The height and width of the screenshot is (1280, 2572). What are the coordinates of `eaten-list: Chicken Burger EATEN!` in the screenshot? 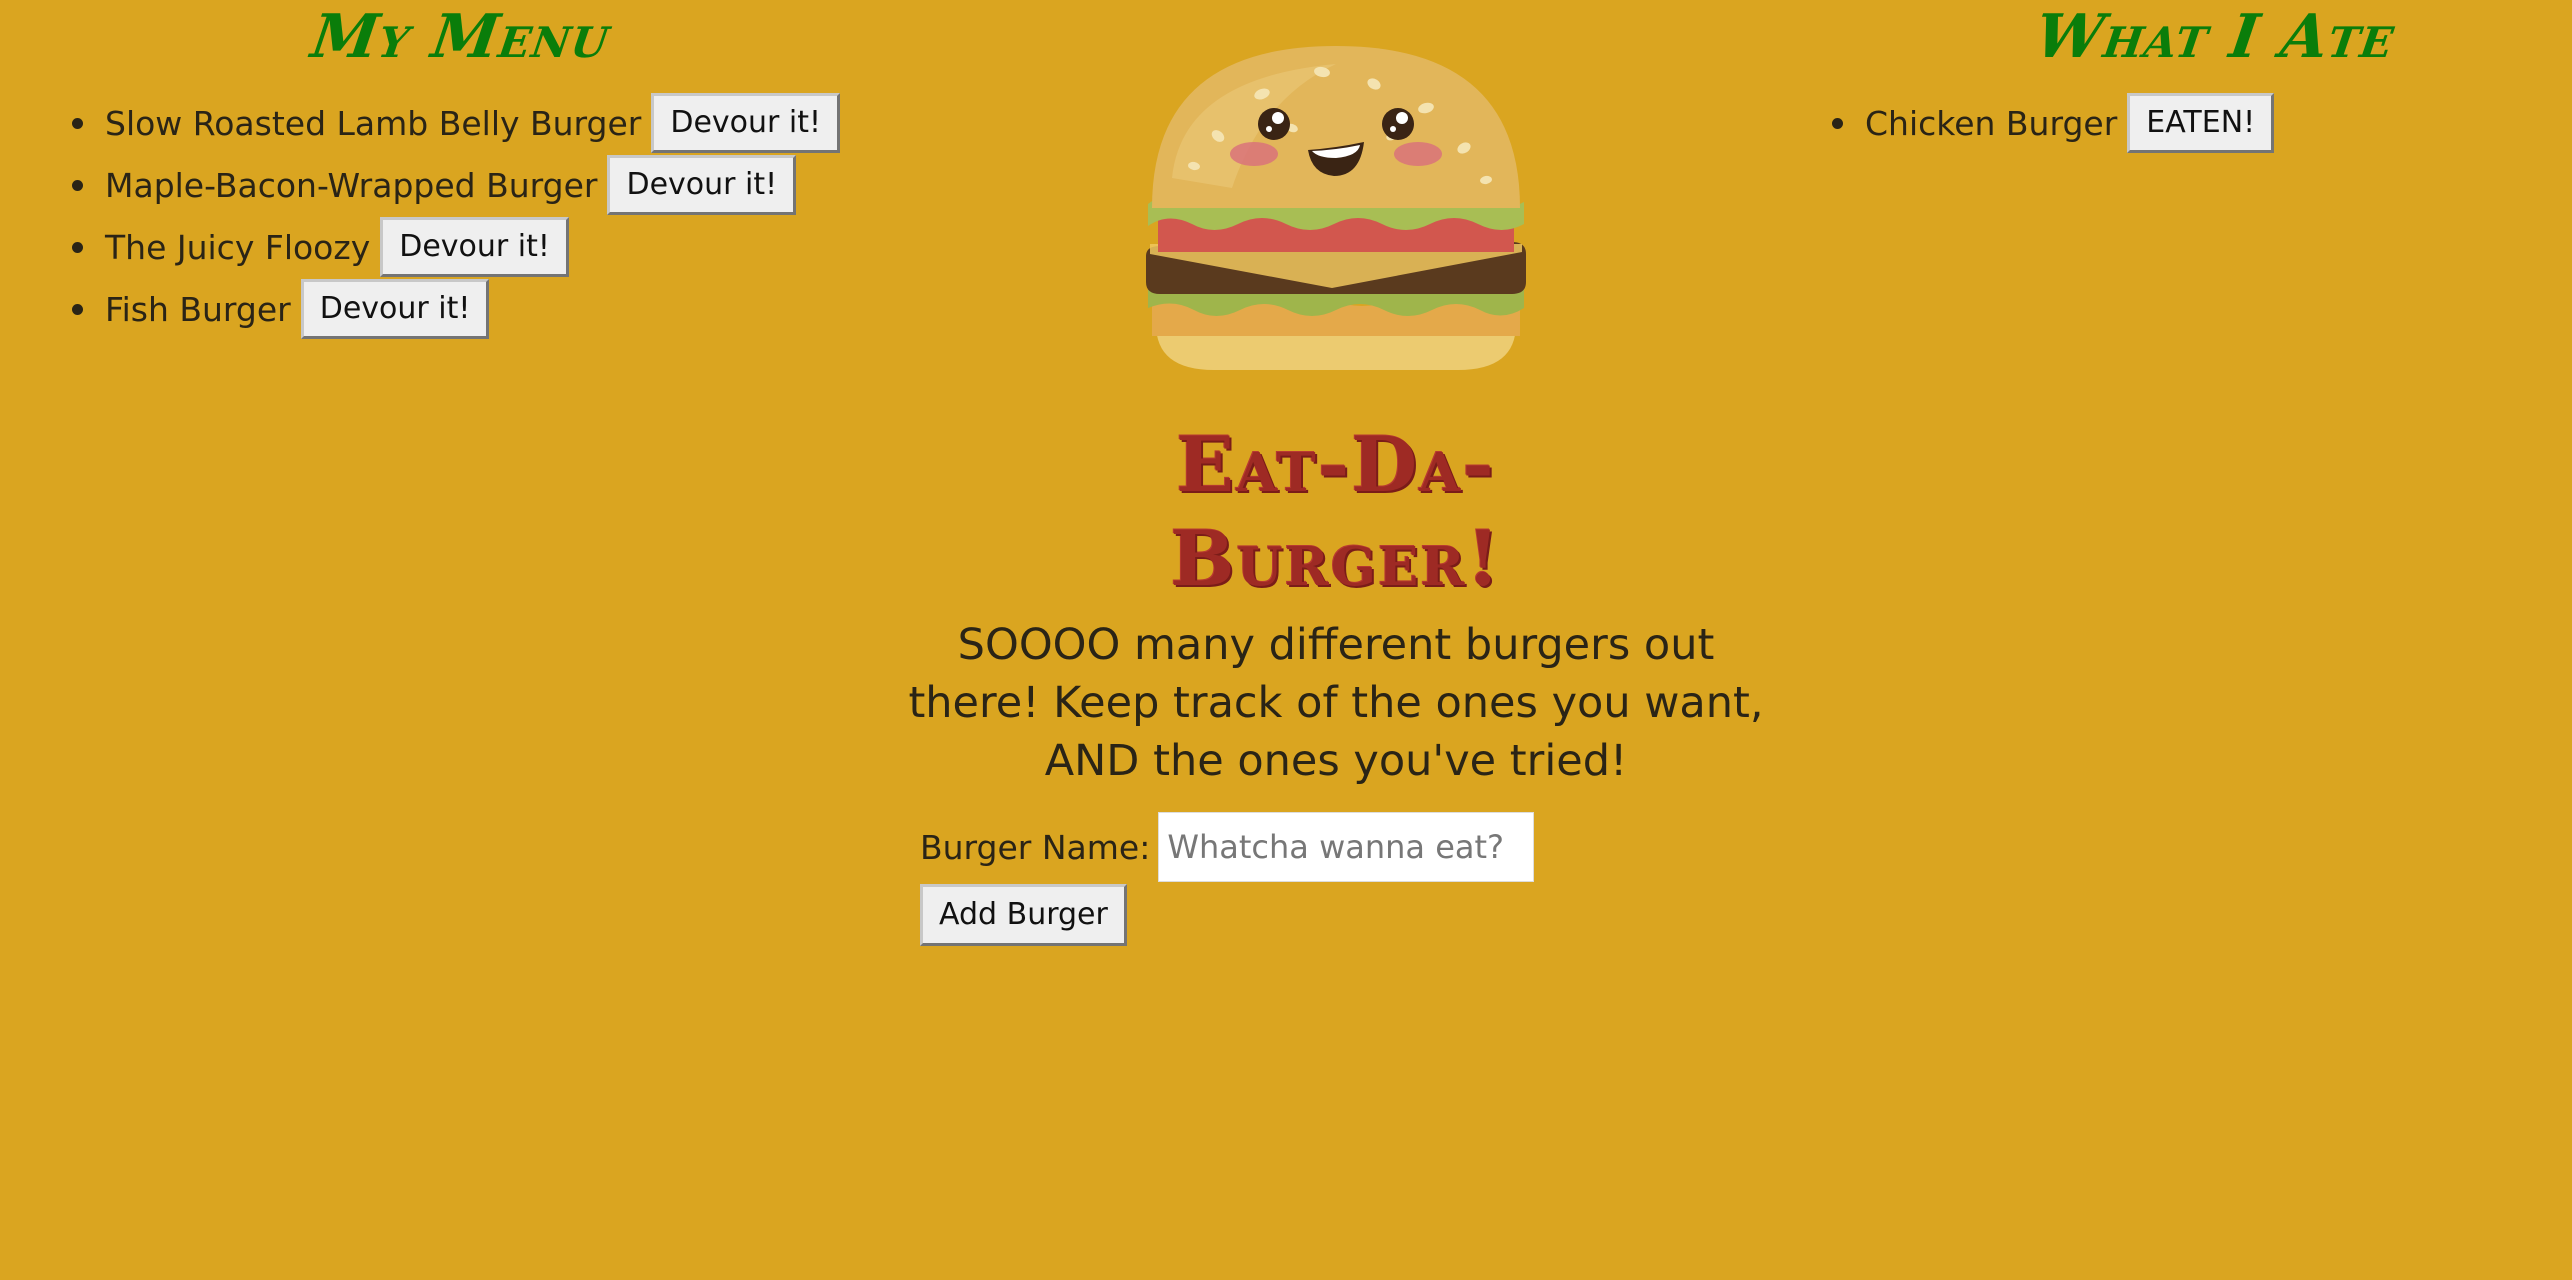 It's located at (2053, 123).